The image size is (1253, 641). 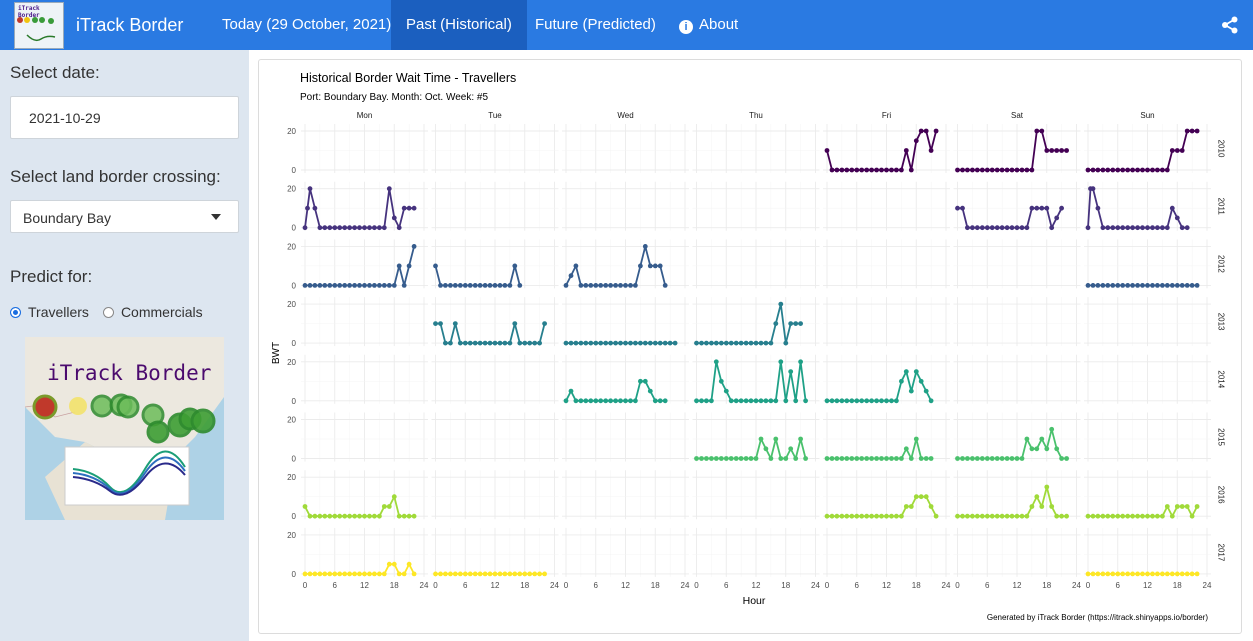 What do you see at coordinates (708, 25) in the screenshot?
I see `nav-about: i About` at bounding box center [708, 25].